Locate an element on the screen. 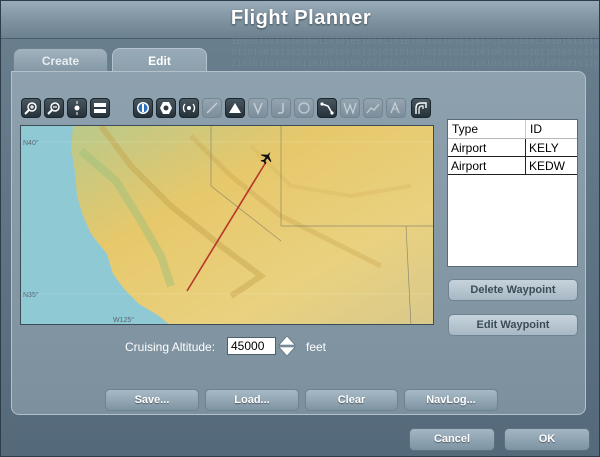 This screenshot has height=457, width=600. waypoint-id-cell: KELY is located at coordinates (544, 148).